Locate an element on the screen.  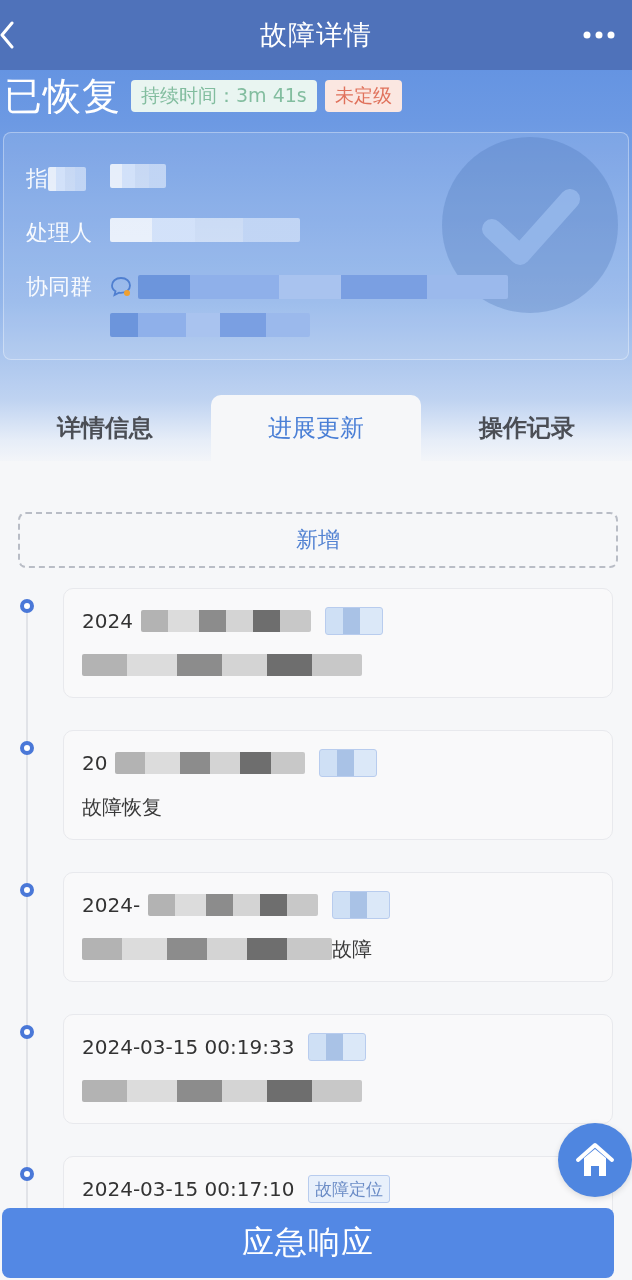
tab: 操作记录 is located at coordinates (526, 428).